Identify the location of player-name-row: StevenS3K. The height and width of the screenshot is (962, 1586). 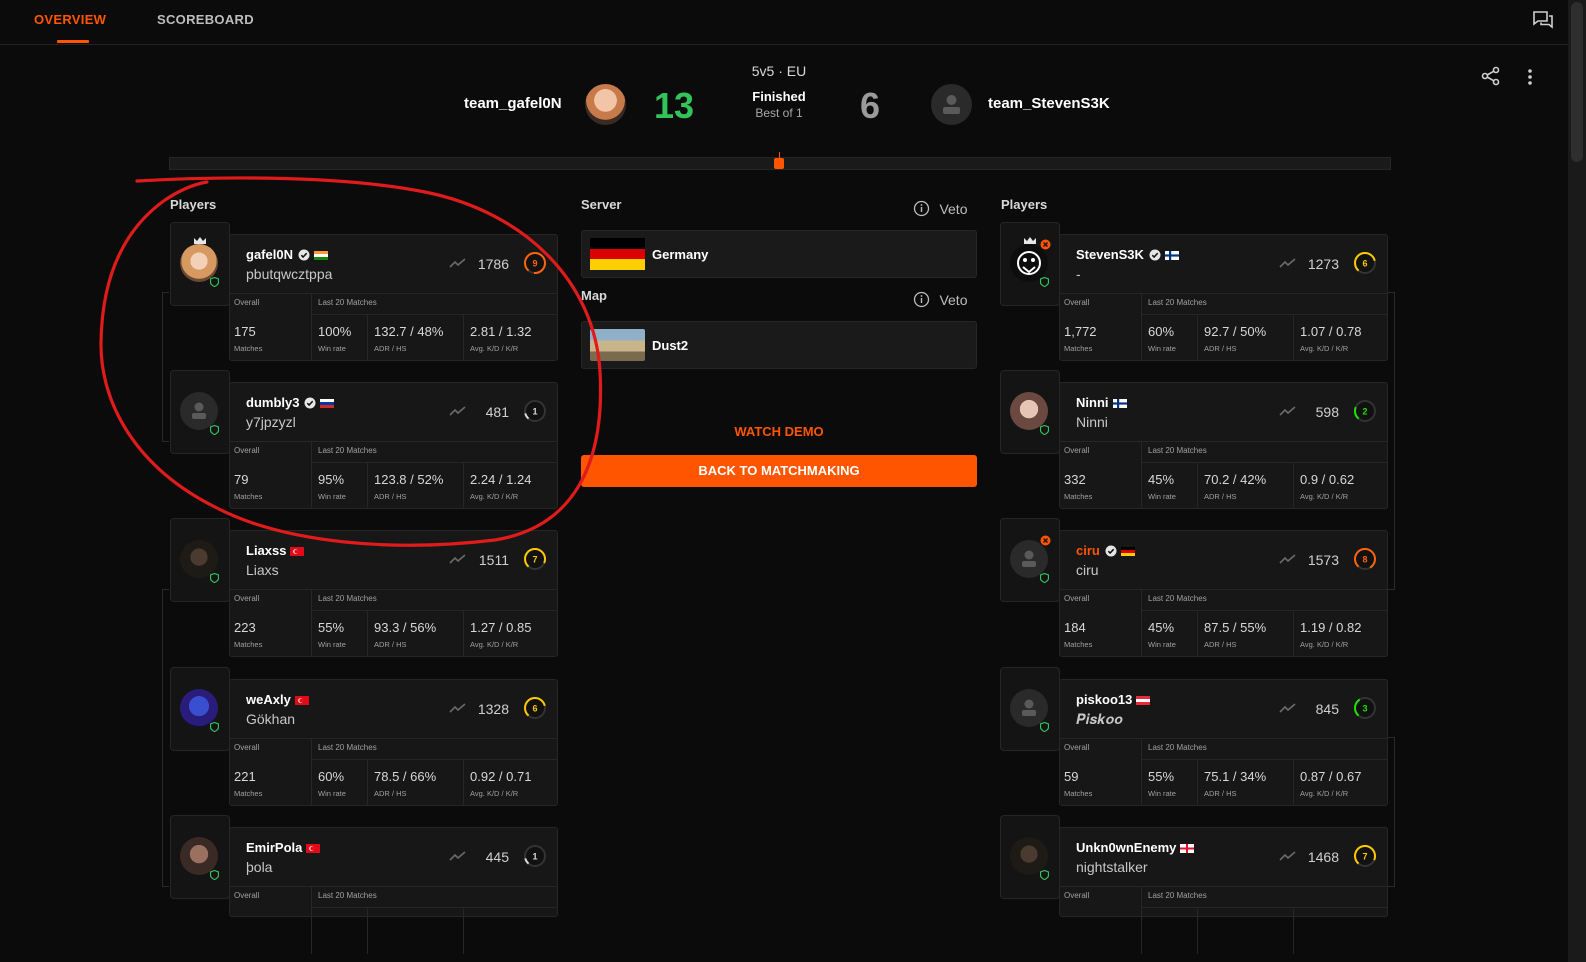
(1127, 254).